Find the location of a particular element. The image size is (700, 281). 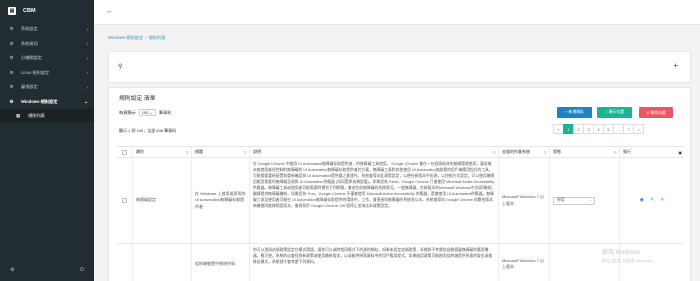

header-actions: 執行 ▣ is located at coordinates (652, 152).